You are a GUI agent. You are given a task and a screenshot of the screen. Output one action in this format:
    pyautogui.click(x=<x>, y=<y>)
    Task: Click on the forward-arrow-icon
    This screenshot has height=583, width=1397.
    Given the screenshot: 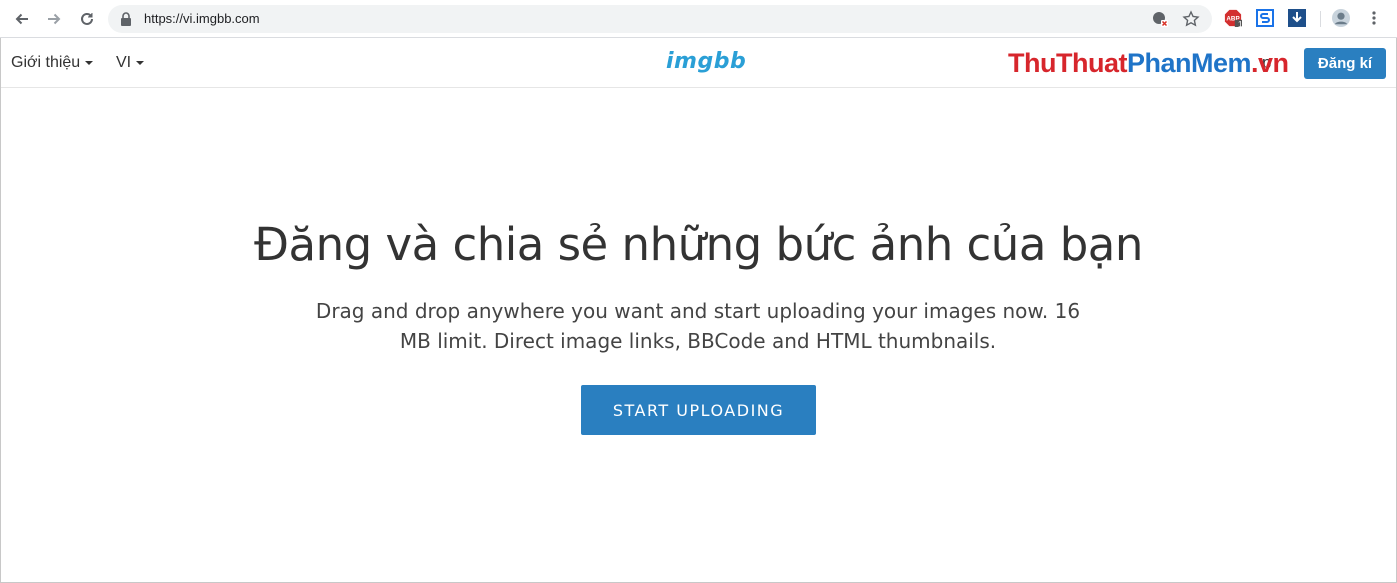 What is the action you would take?
    pyautogui.click(x=54, y=19)
    